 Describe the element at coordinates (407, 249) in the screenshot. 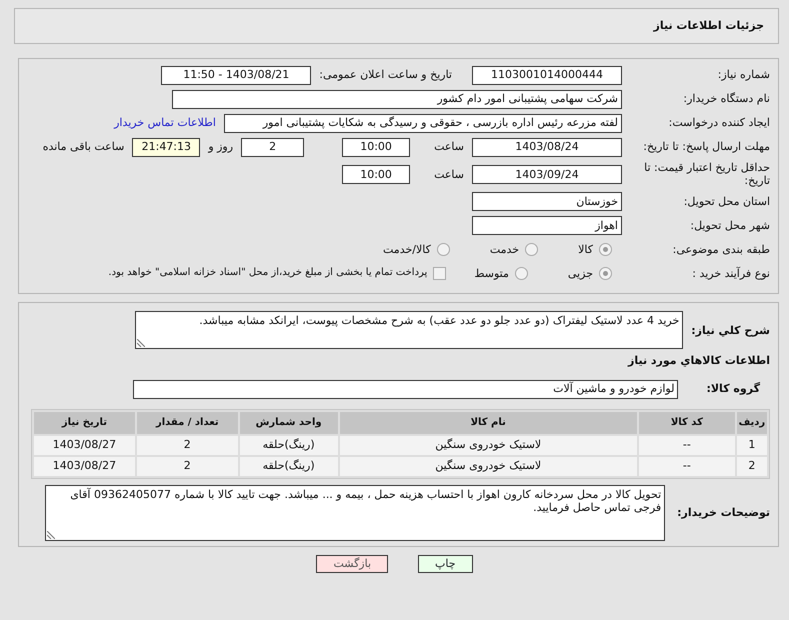

I see `radio-label: کالا/خدمت` at that location.